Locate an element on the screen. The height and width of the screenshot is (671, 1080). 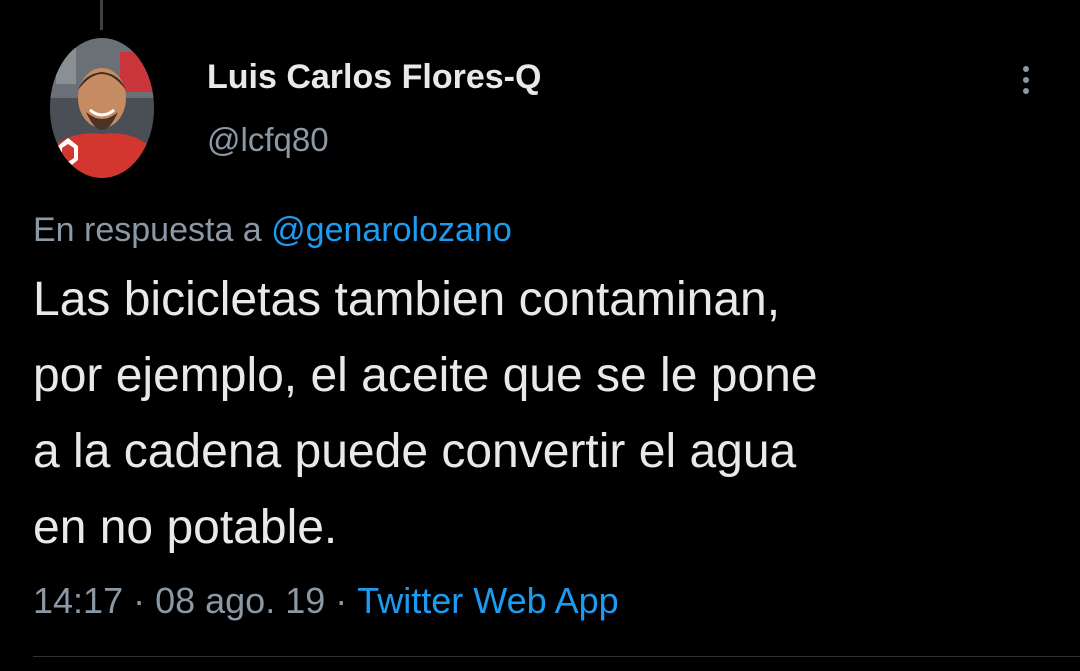
tweet-text-line: en no potable. is located at coordinates (185, 527).